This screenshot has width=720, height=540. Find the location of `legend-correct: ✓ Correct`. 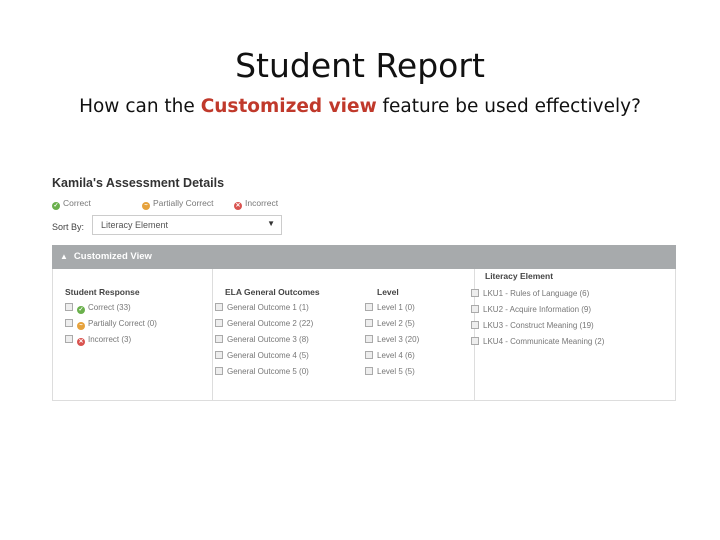

legend-correct: ✓ Correct is located at coordinates (71, 204).